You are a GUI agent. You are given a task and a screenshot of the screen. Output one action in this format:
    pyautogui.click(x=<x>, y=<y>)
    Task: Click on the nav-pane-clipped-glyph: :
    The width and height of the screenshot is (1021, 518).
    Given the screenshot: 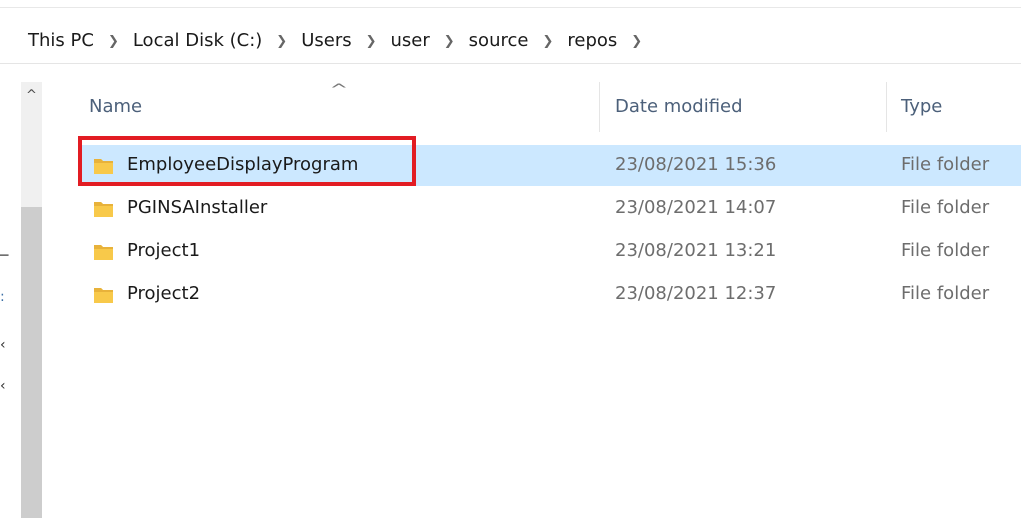 What is the action you would take?
    pyautogui.click(x=2, y=297)
    